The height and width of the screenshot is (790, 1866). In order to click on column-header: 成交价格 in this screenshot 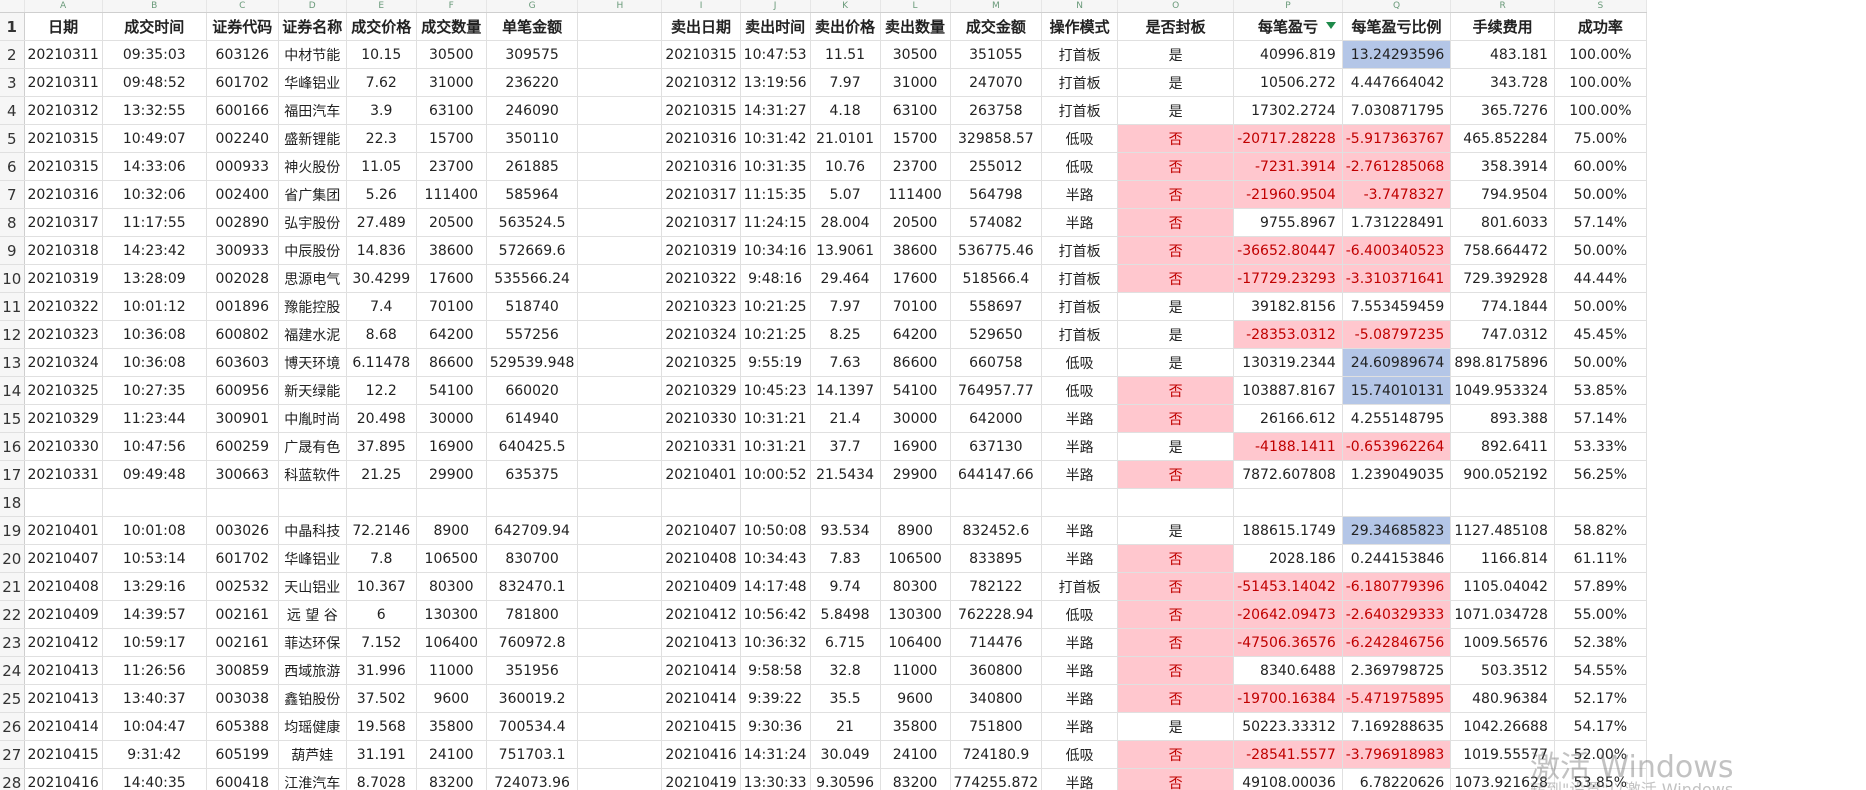, I will do `click(381, 26)`.